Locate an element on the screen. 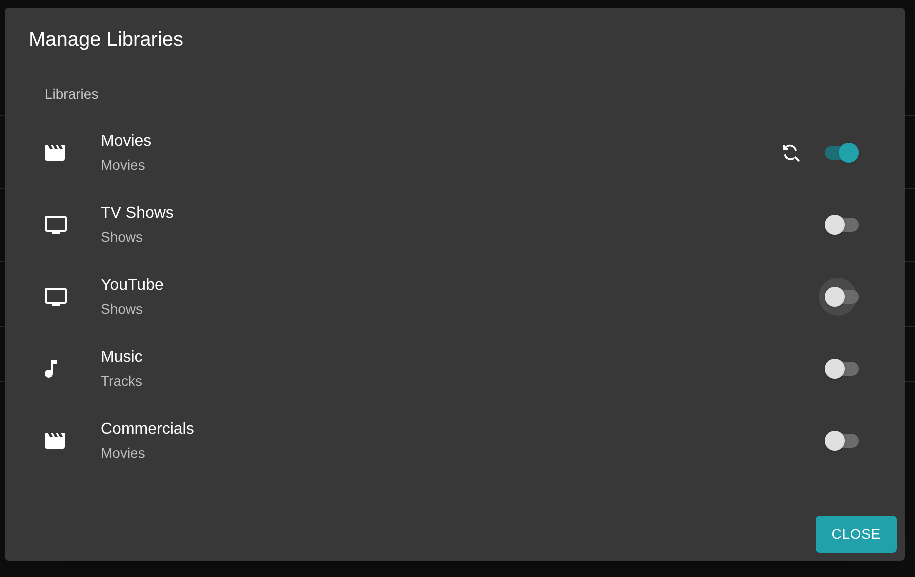  library-name: Music is located at coordinates (122, 358).